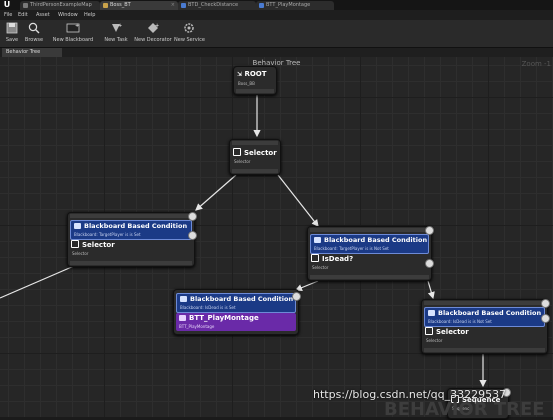 The image size is (553, 420). Describe the element at coordinates (431, 290) in the screenshot. I see `wire-mid-right` at that location.